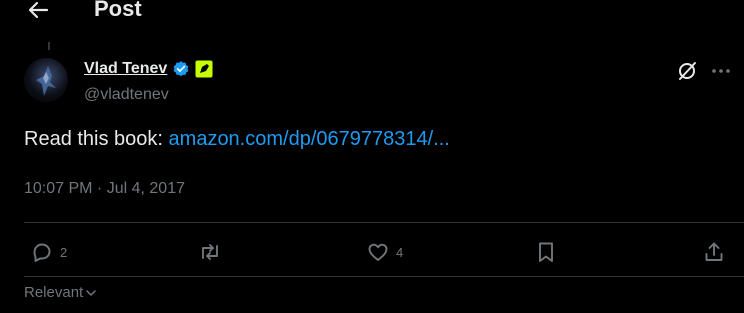 Image resolution: width=744 pixels, height=313 pixels. Describe the element at coordinates (204, 69) in the screenshot. I see `affiliate-badge-icon` at that location.